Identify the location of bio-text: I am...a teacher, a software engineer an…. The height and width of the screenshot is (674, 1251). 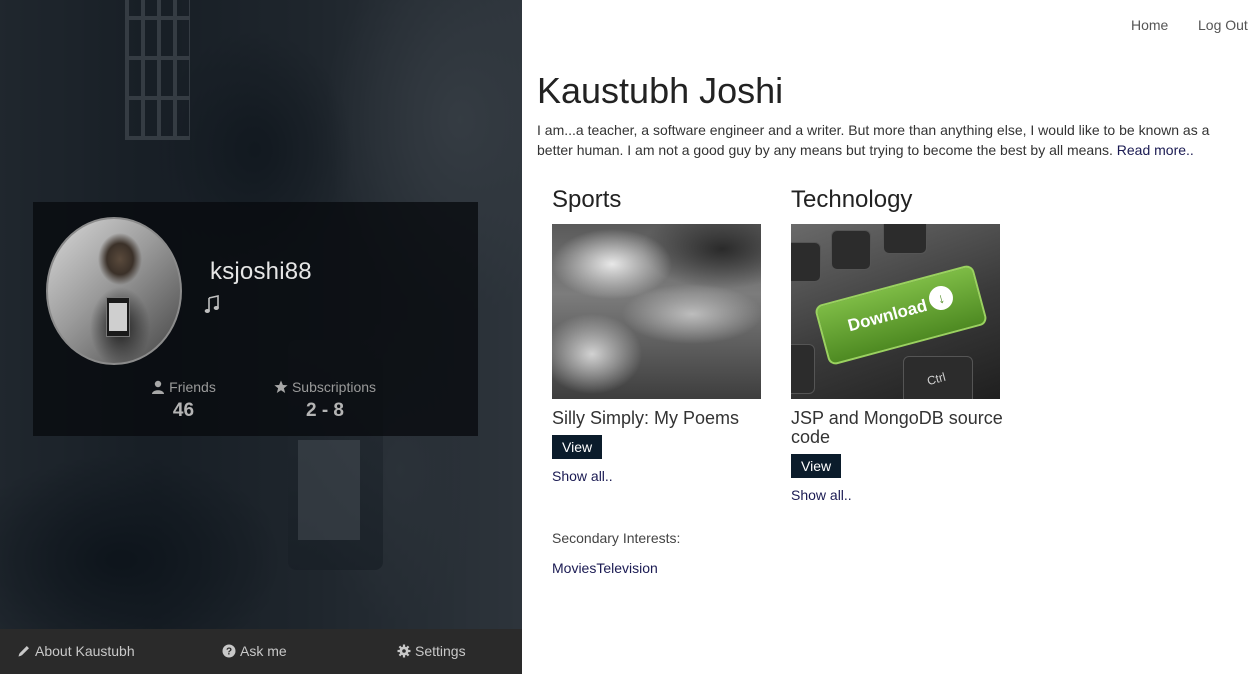
(887, 140).